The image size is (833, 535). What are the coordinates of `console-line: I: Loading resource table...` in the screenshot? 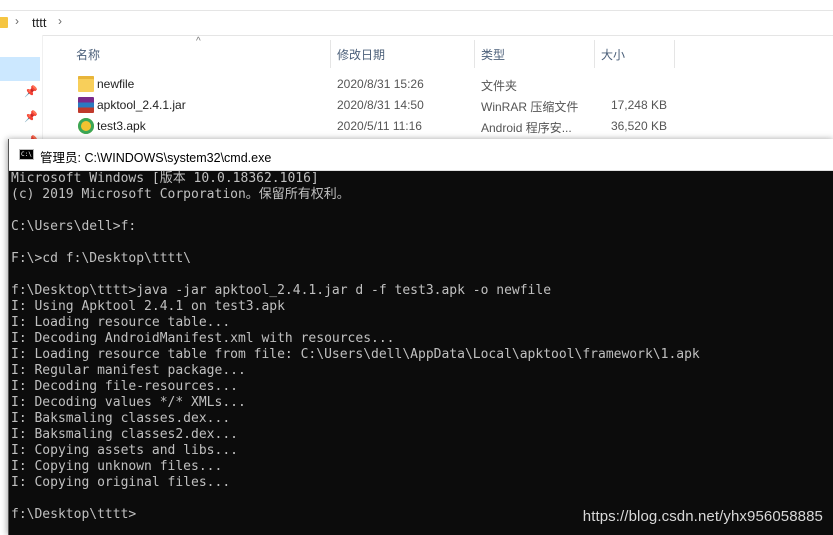 It's located at (121, 322).